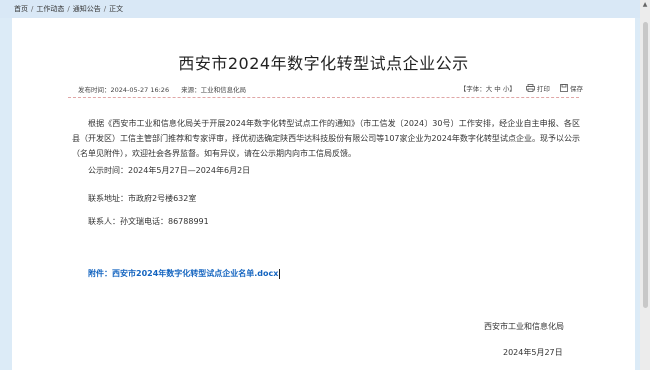 The image size is (650, 370). I want to click on contact-person: 联系人：孙文瑞电话：86788991, so click(148, 221).